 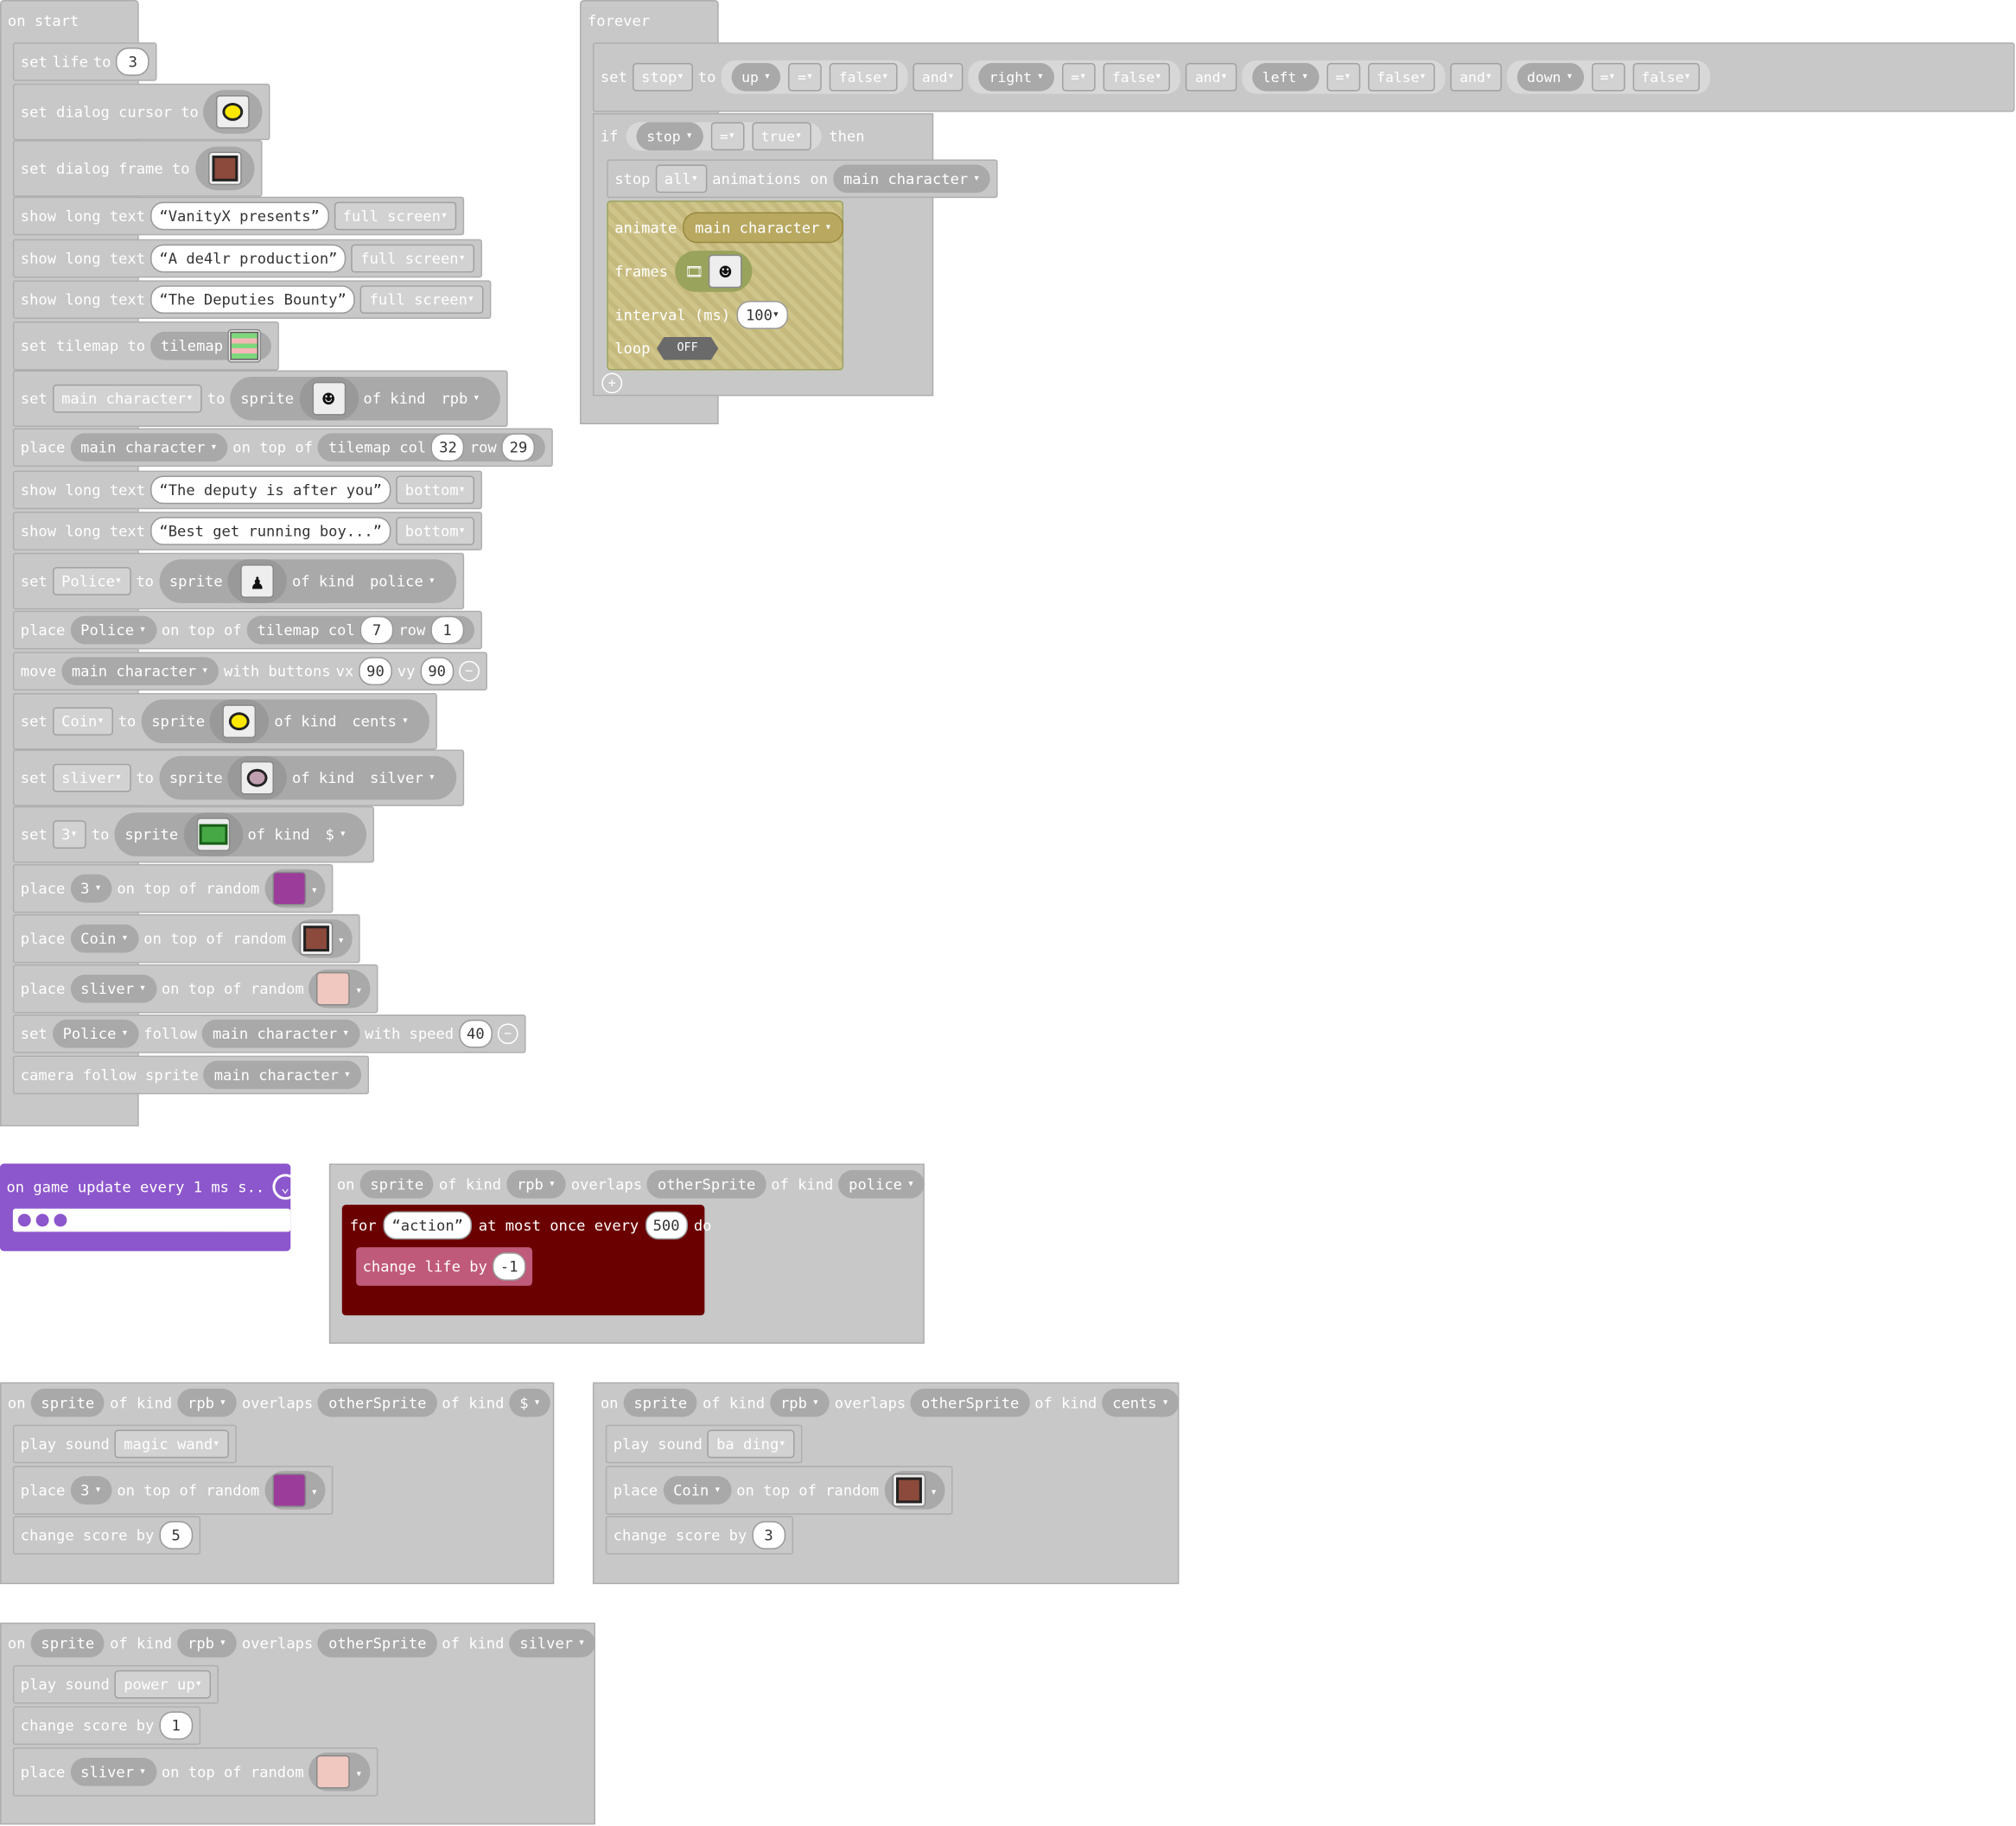 I want to click on cursor-image-picker, so click(x=233, y=112).